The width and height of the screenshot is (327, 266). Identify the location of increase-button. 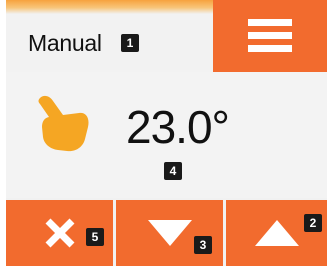
(276, 233).